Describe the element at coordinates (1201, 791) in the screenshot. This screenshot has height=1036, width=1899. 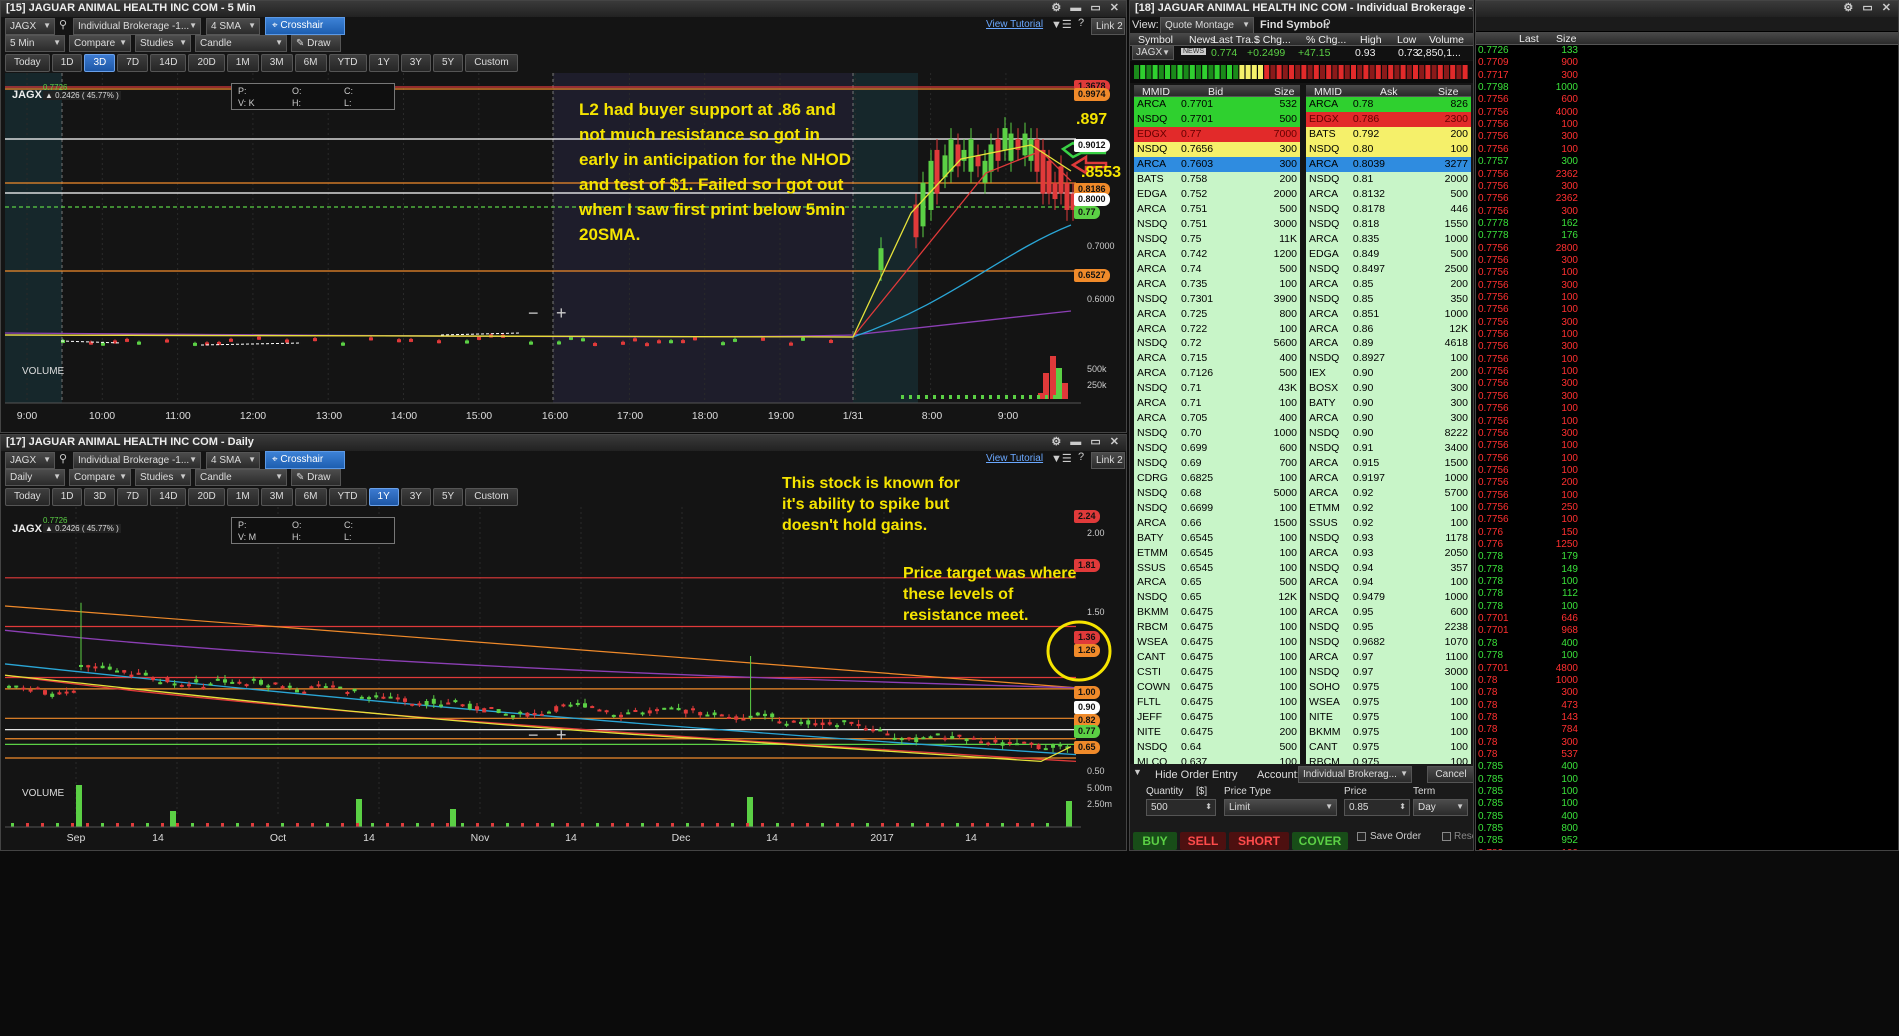
I see `dollar-toggle: [$]` at that location.